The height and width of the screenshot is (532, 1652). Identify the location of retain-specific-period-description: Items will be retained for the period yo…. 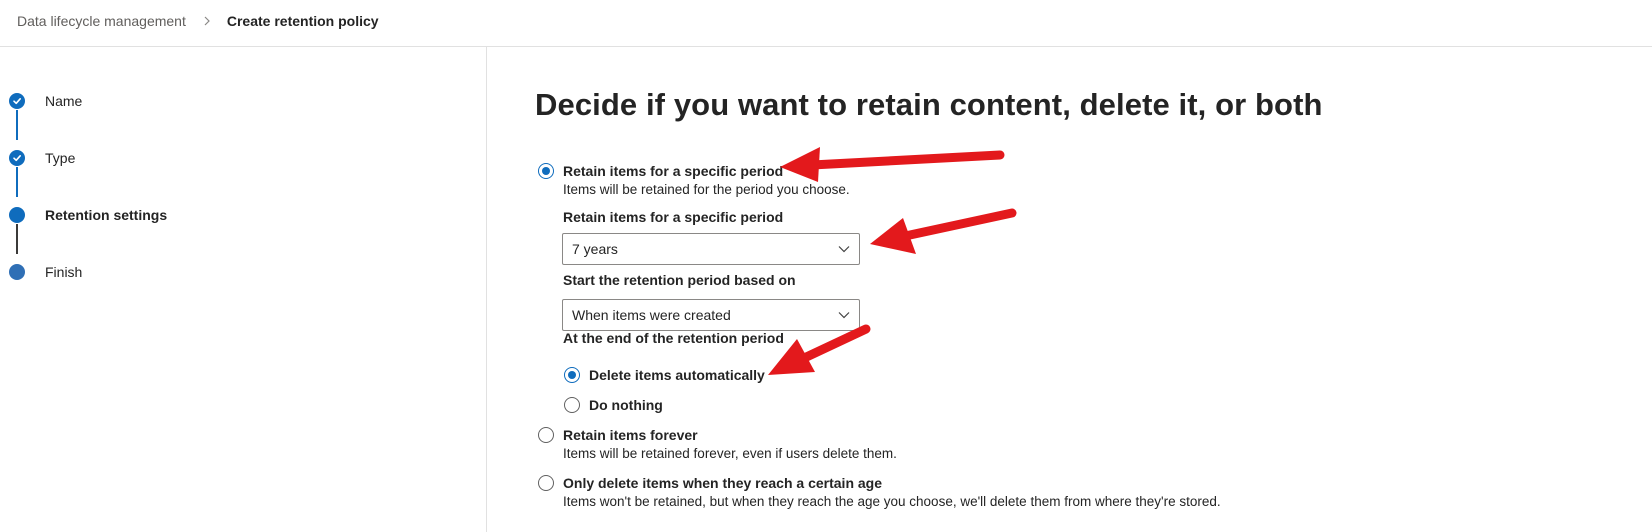
(706, 189).